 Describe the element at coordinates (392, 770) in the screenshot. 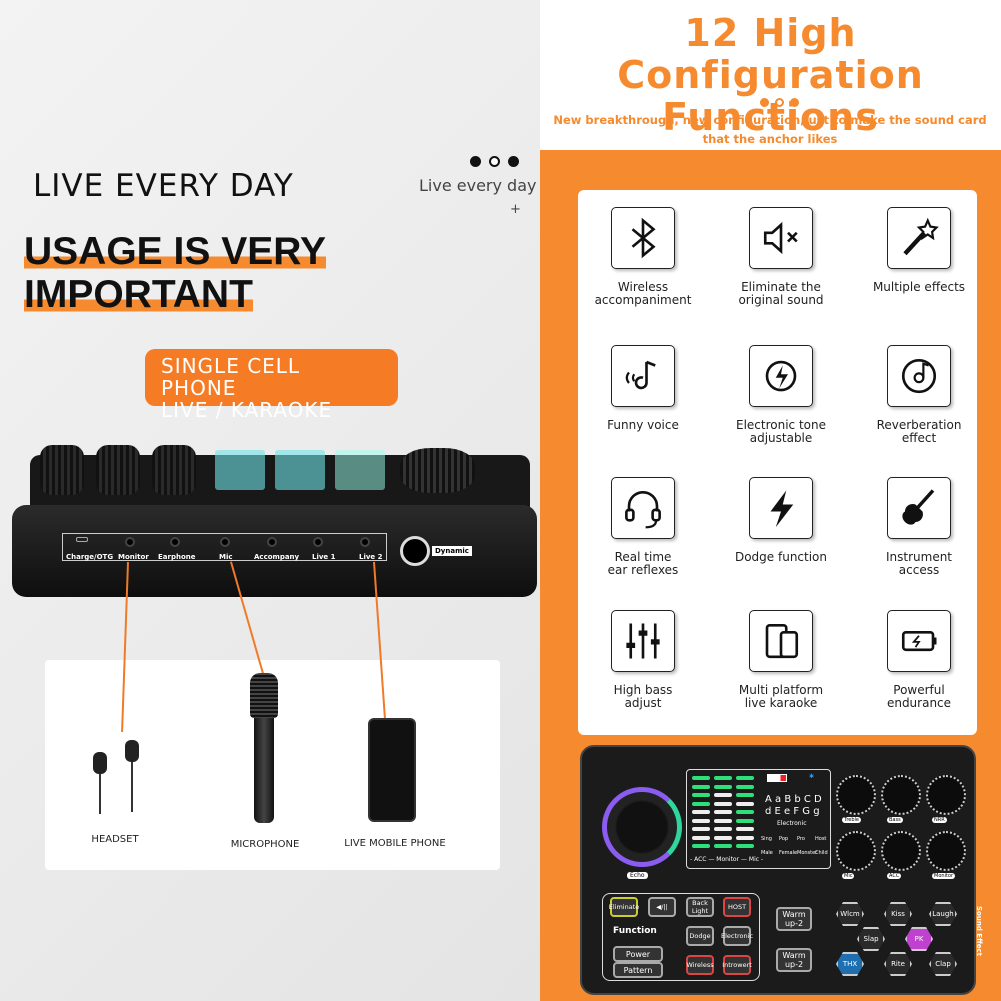

I see `mobile-phone-image` at that location.